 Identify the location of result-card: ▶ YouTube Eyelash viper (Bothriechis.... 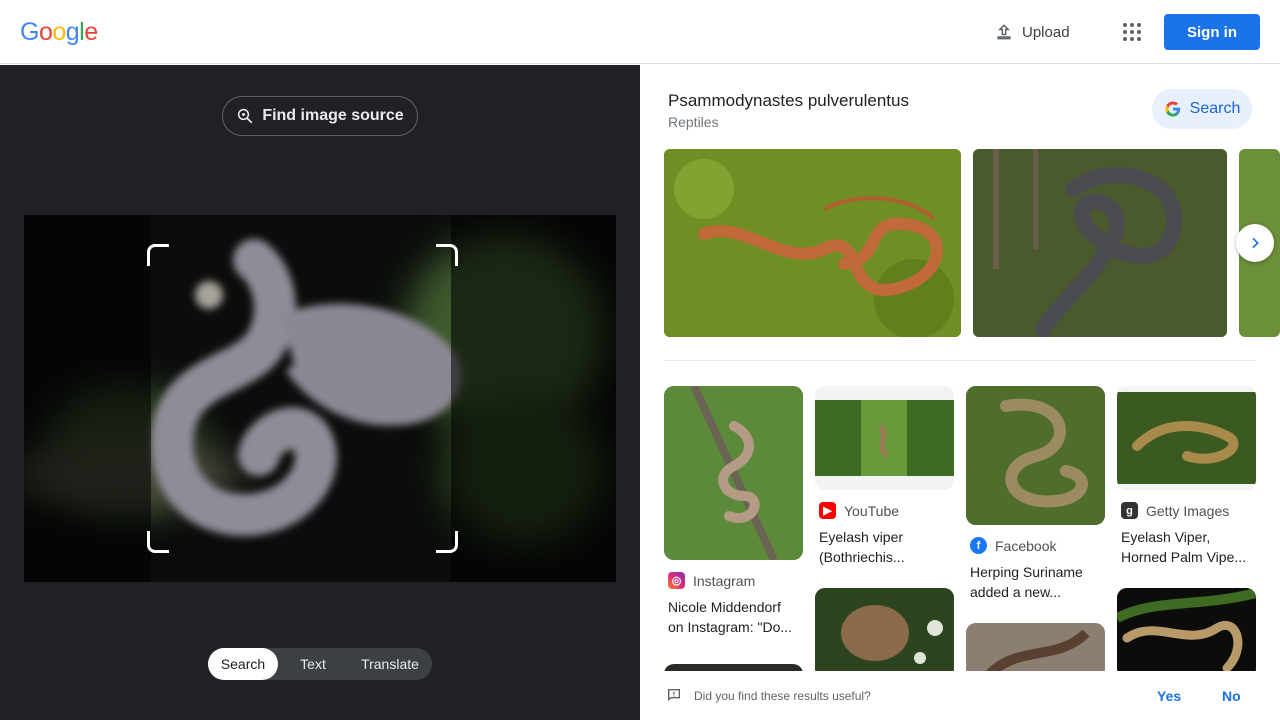
(884, 476).